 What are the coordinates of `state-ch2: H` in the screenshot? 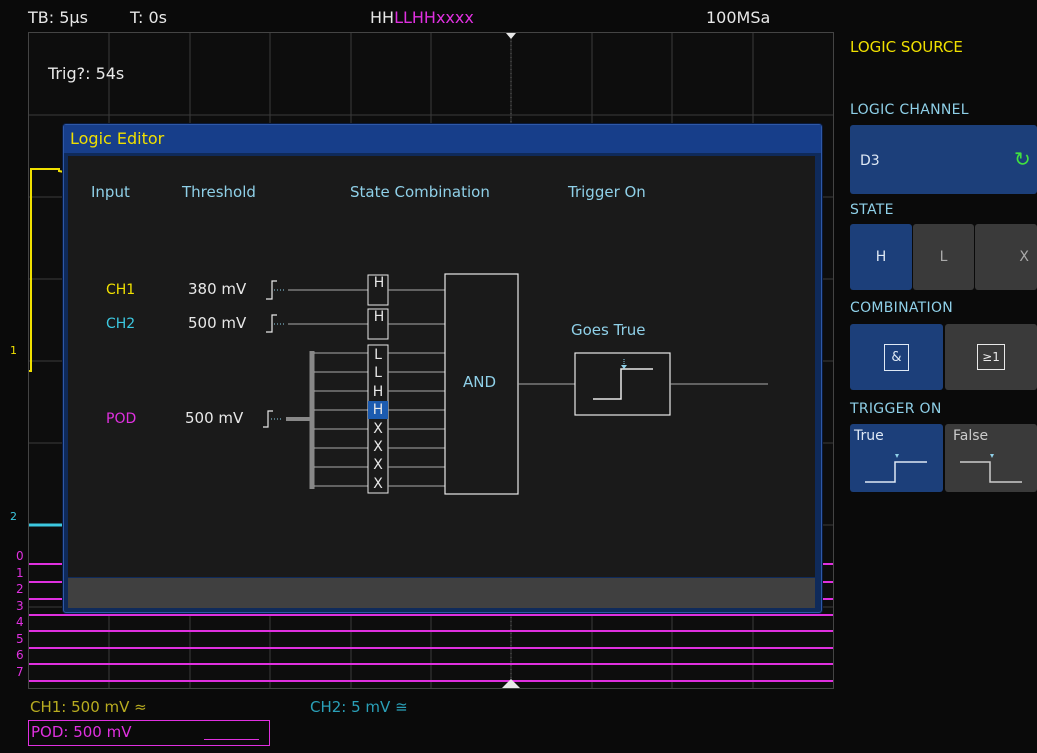 It's located at (379, 317).